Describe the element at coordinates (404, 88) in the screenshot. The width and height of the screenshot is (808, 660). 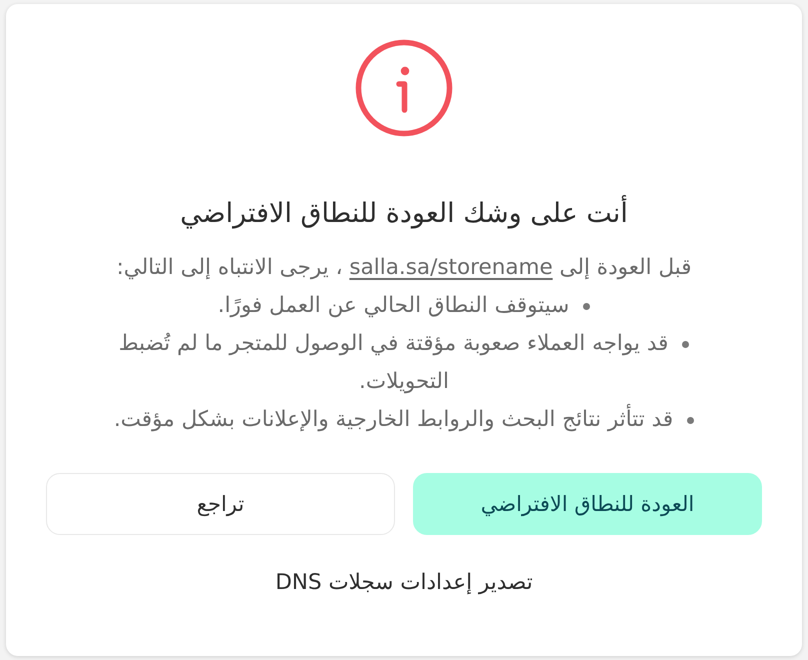
I see `info-icon` at that location.